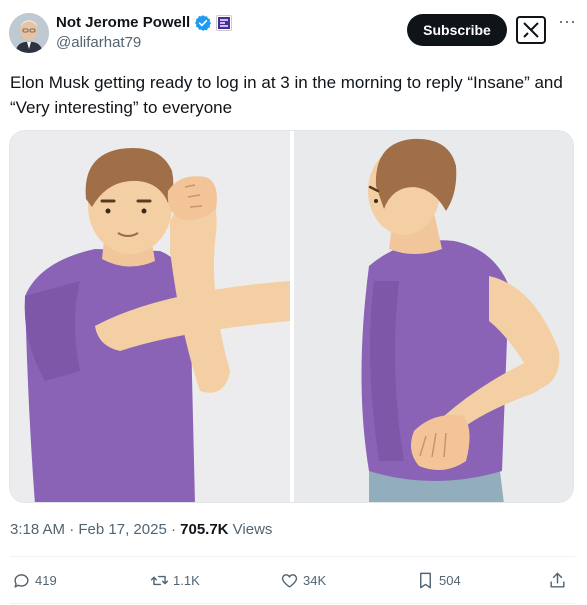 The height and width of the screenshot is (605, 587). I want to click on tweet-date: Feb 17, 2025, so click(122, 529).